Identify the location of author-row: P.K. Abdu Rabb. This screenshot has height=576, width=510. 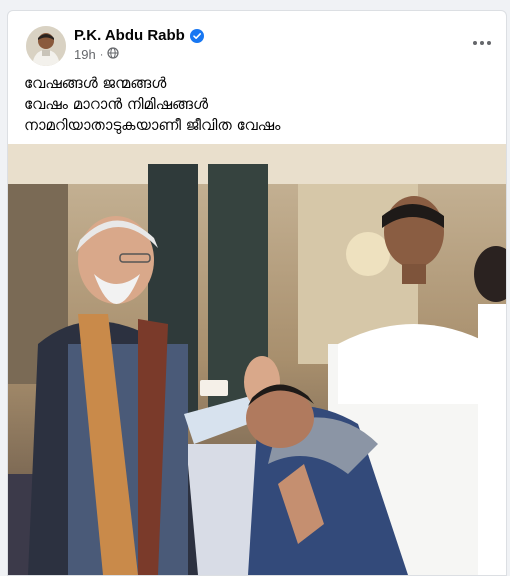
(139, 35).